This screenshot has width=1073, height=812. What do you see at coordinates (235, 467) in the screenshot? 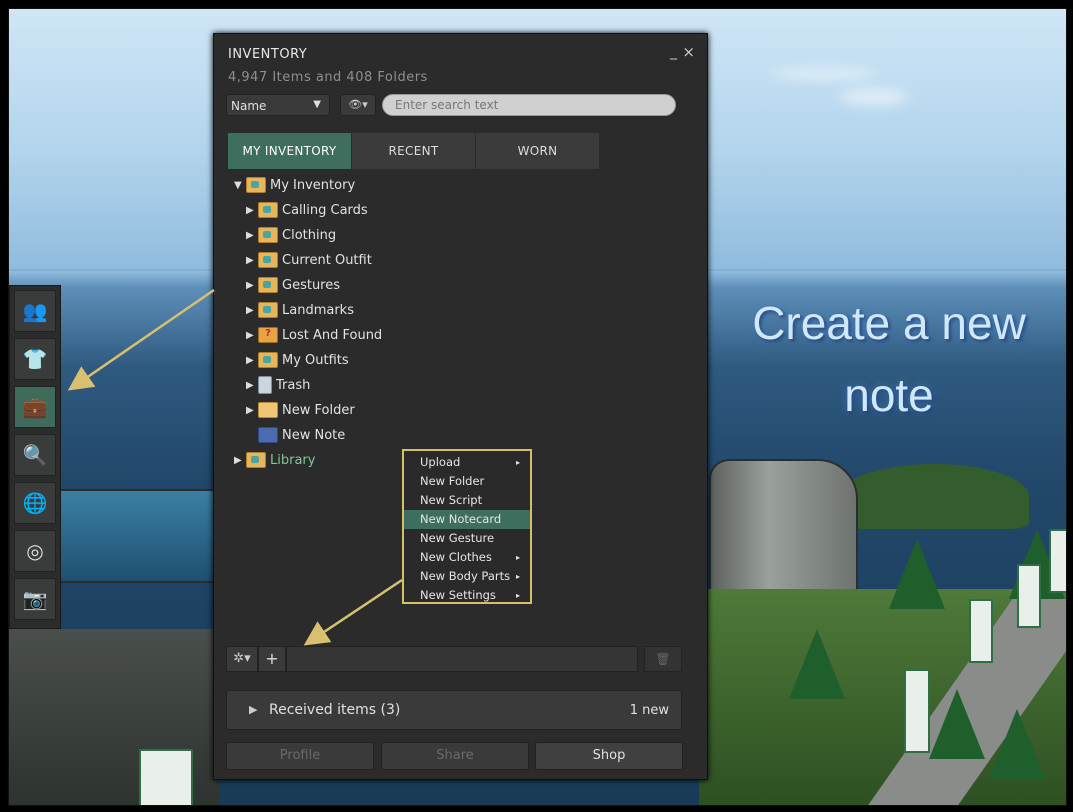
I see `annotation-arrows` at bounding box center [235, 467].